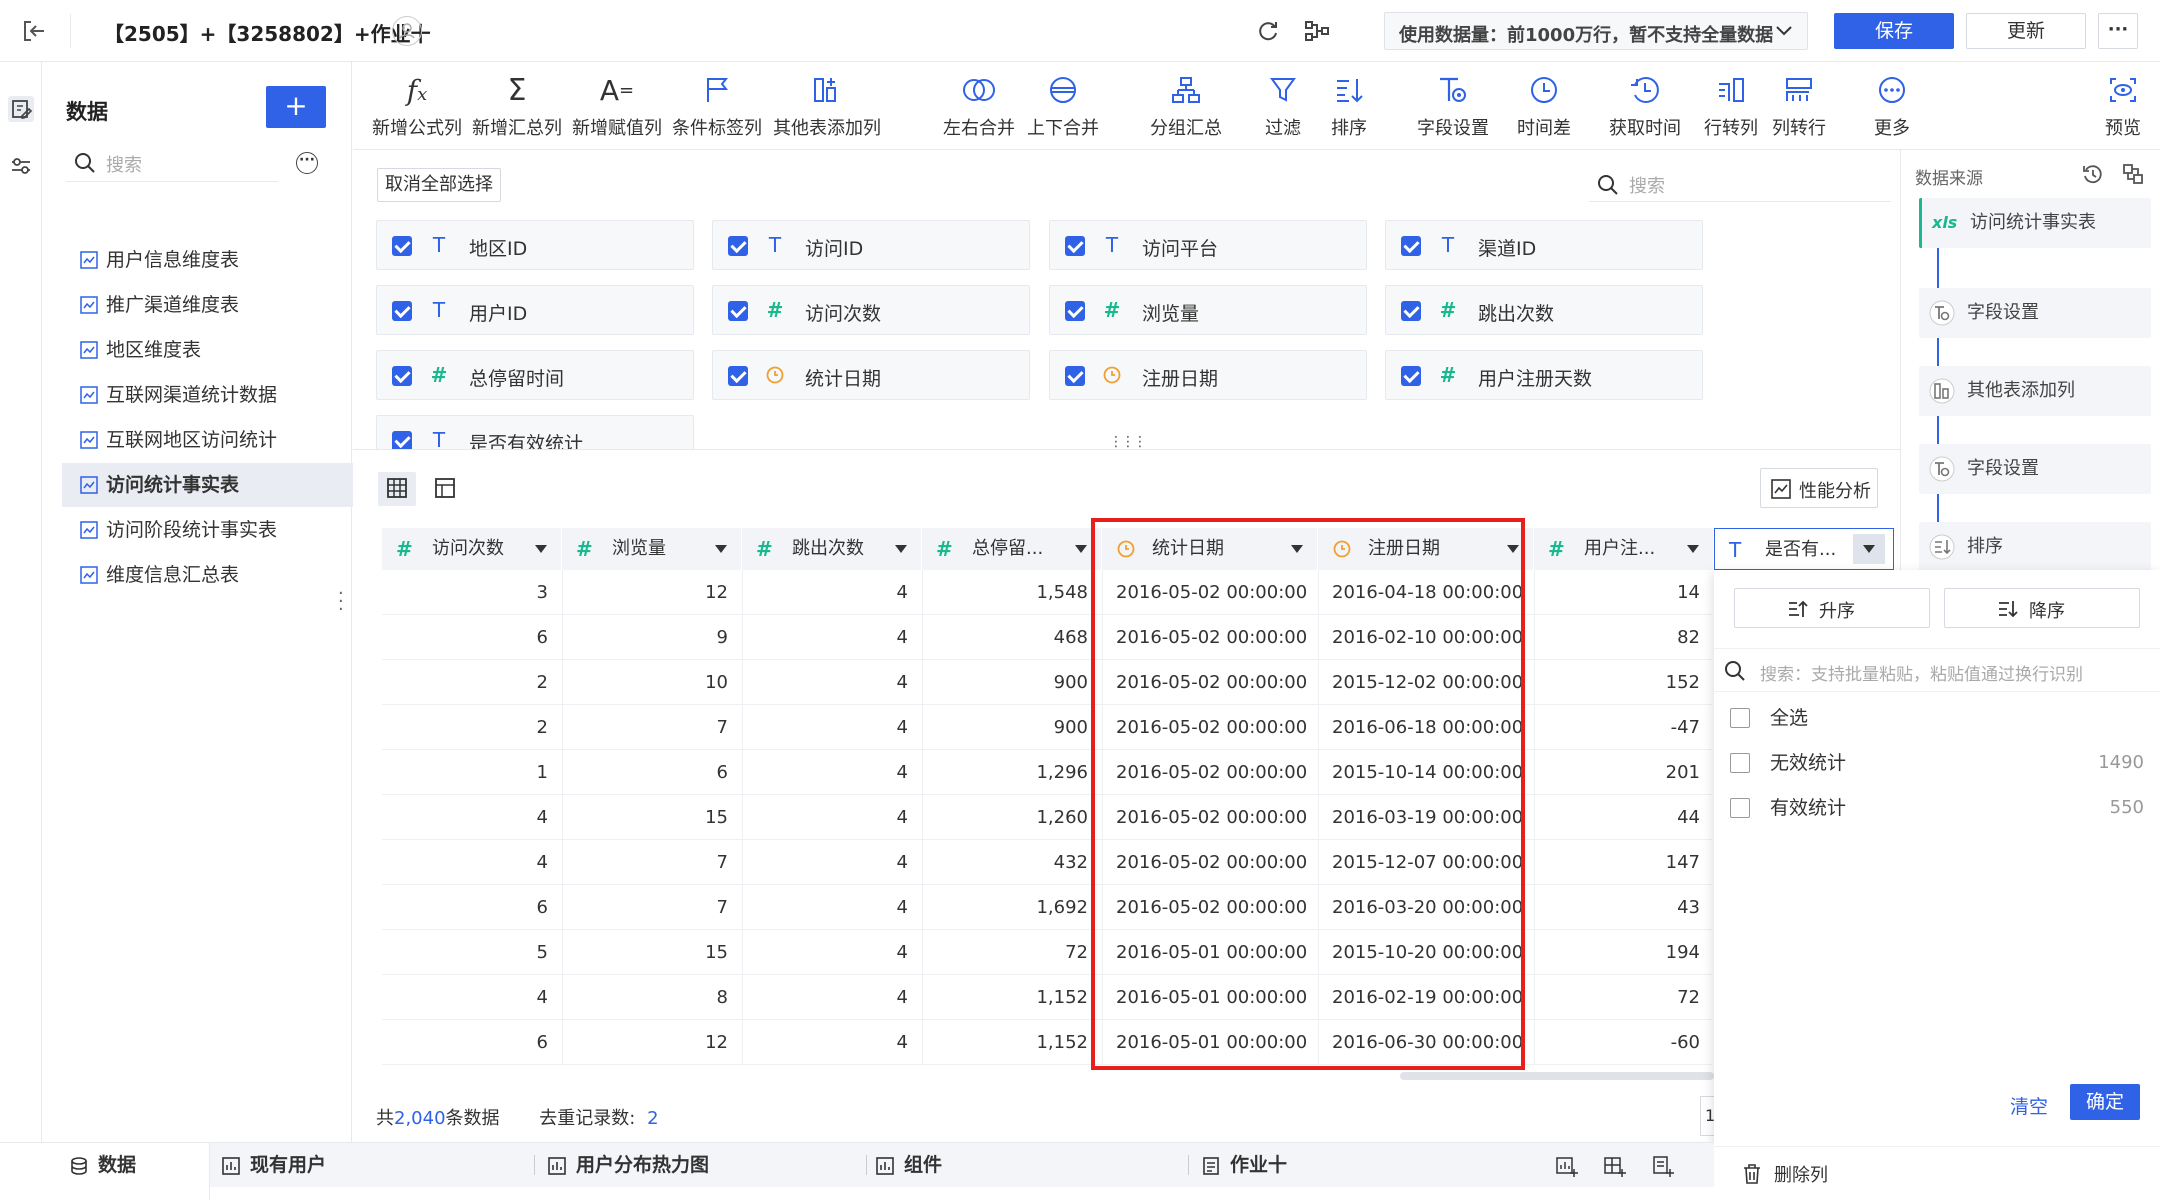 This screenshot has height=1200, width=2160. I want to click on filter-option-invalid: 无效统计 1490, so click(1937, 763).